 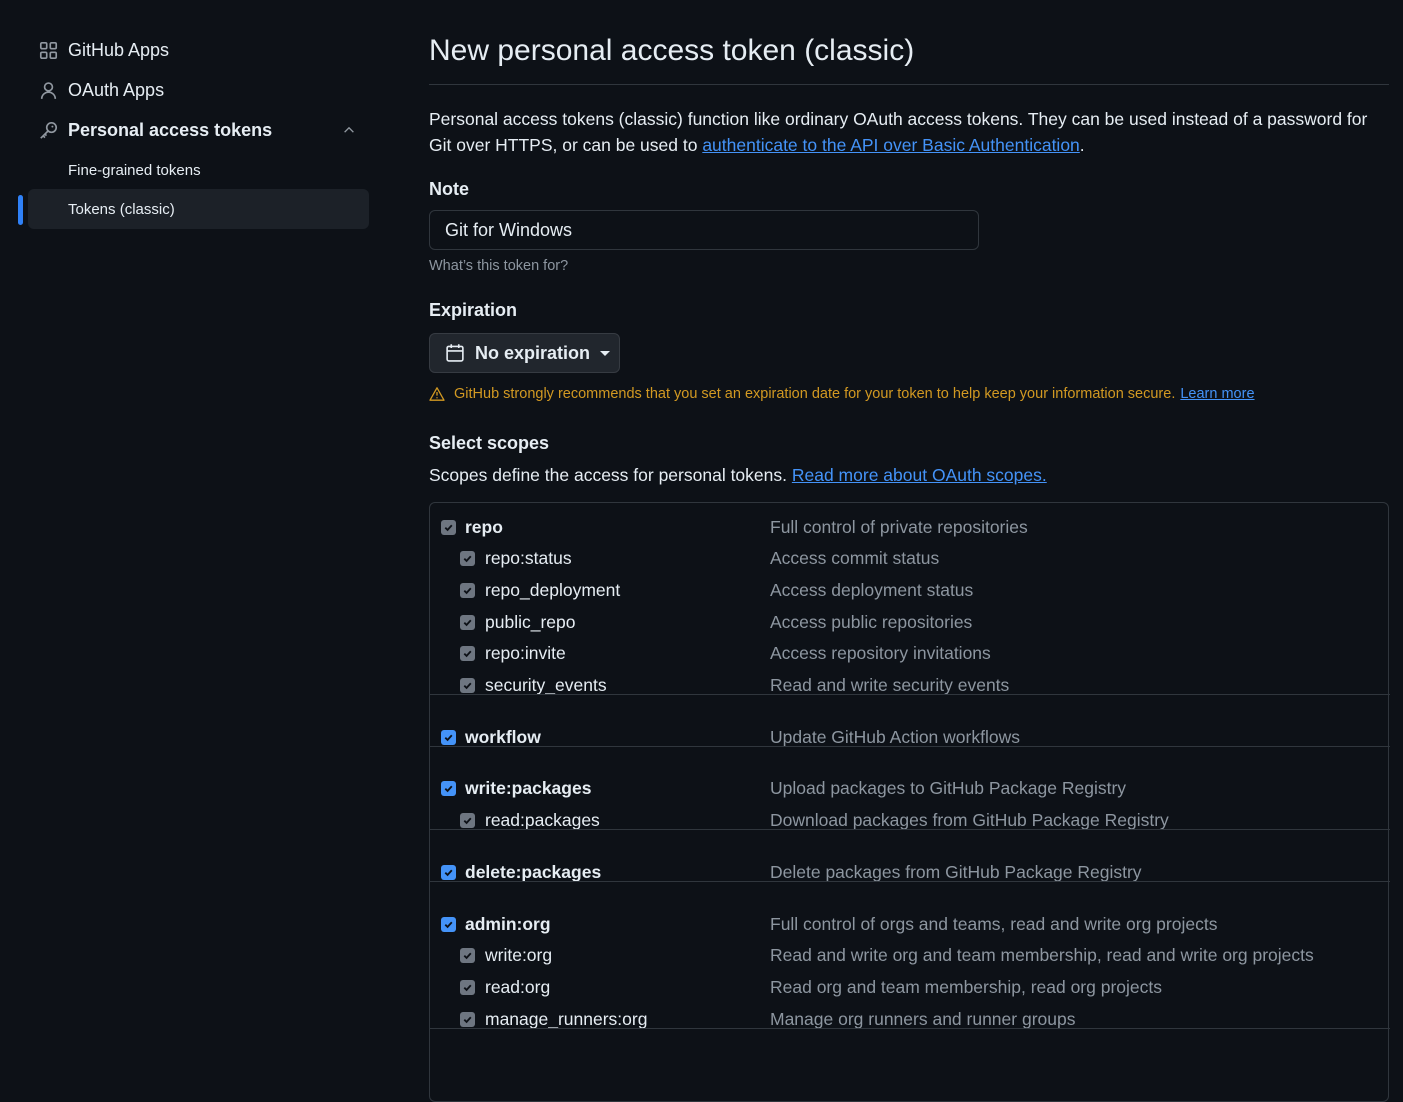 I want to click on scope-name: write:packages, so click(x=528, y=788).